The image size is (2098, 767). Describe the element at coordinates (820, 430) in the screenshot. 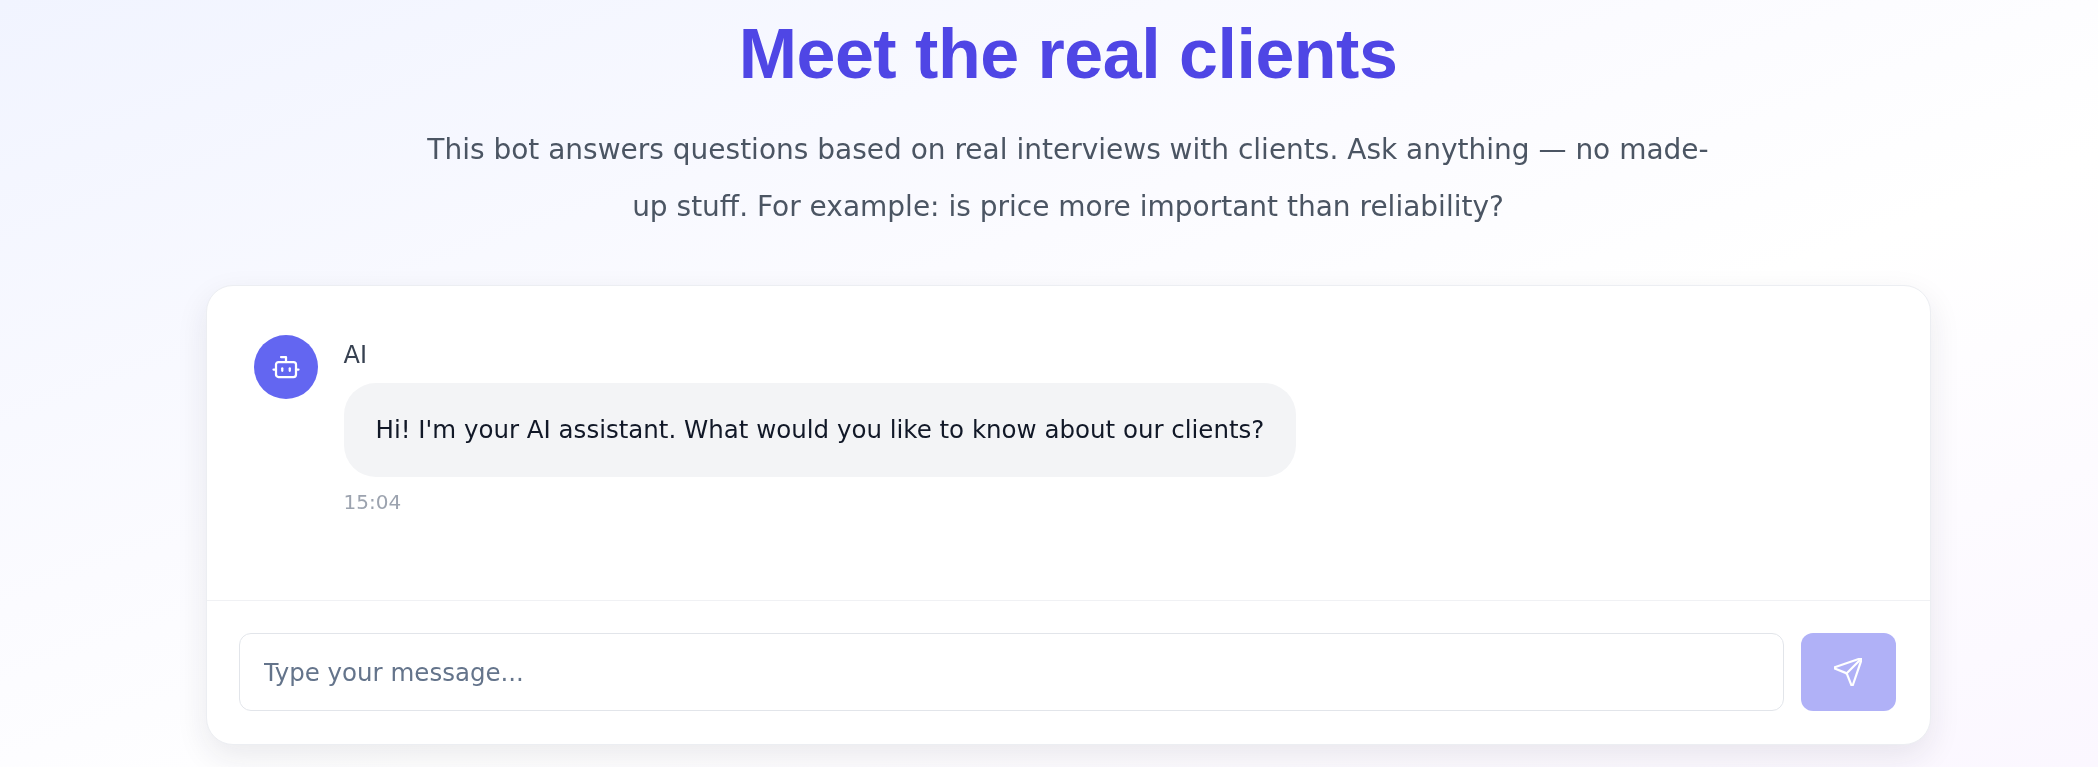

I see `chat-message: Hi! I'm your AI assistant. What would you like to know about our clients?` at that location.